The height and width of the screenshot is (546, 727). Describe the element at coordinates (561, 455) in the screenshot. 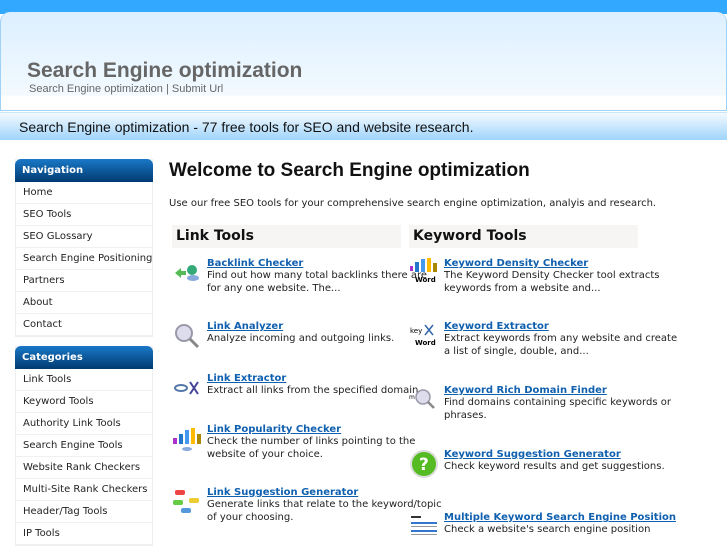

I see `tool-link: Keyword Suggestion Generator` at that location.